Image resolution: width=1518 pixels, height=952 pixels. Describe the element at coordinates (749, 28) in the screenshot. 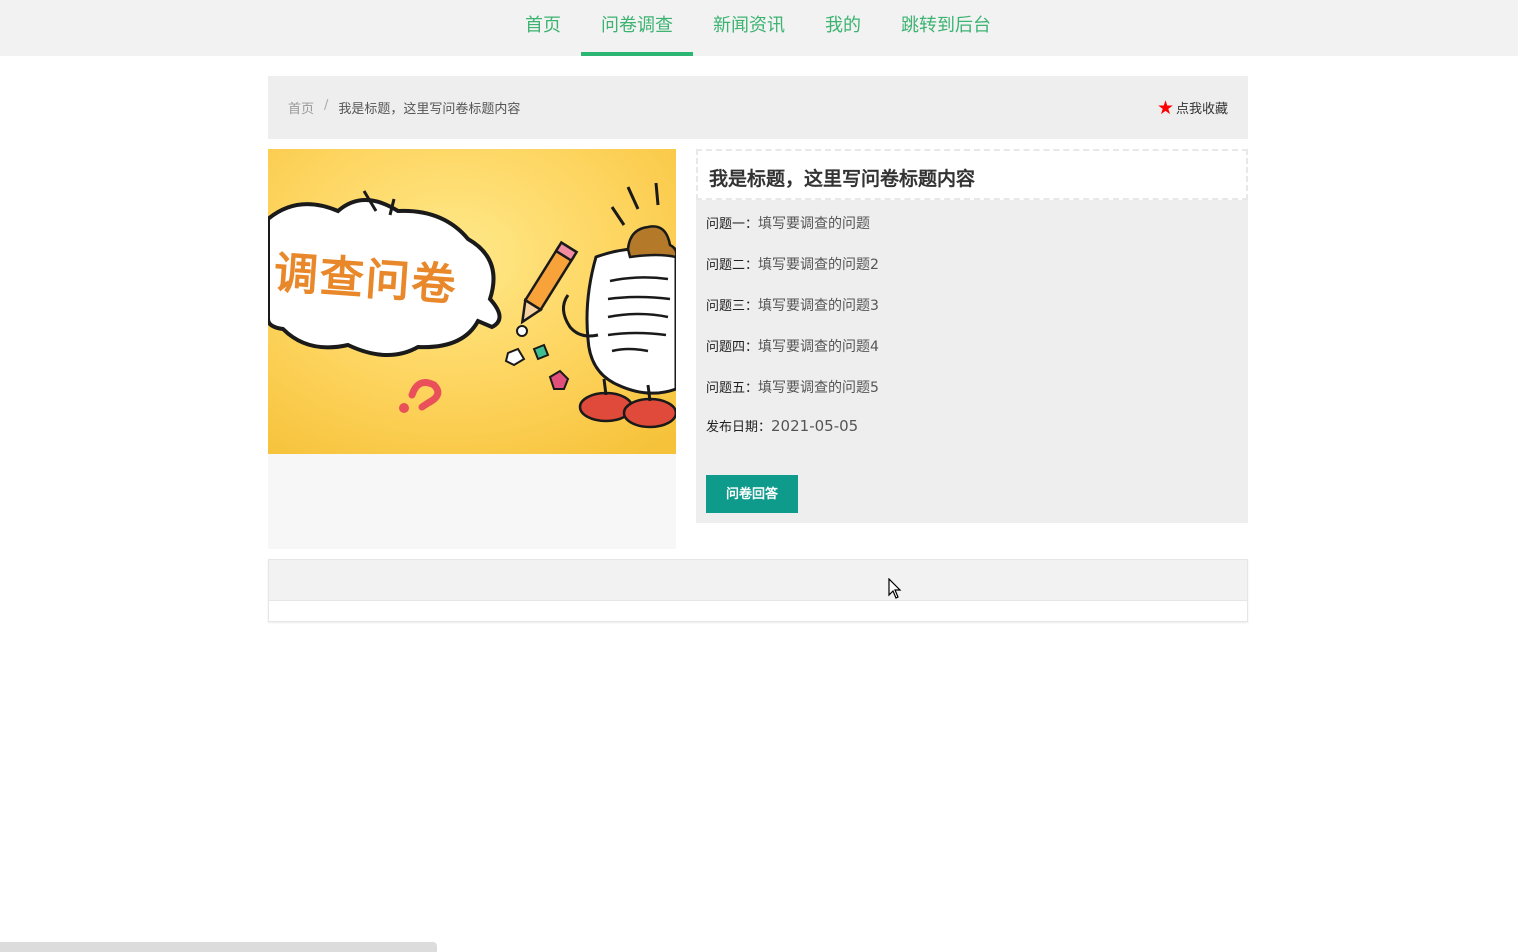

I see `nav-item-news: 新闻资讯` at that location.